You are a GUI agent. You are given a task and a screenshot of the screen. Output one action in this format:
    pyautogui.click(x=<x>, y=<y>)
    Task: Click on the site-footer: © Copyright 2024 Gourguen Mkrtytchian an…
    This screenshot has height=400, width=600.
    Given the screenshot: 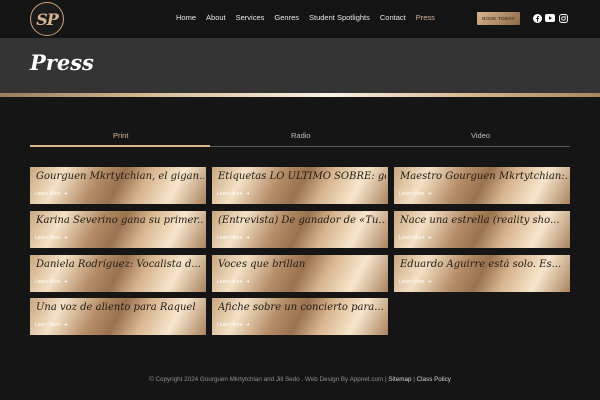 What is the action you would take?
    pyautogui.click(x=300, y=379)
    